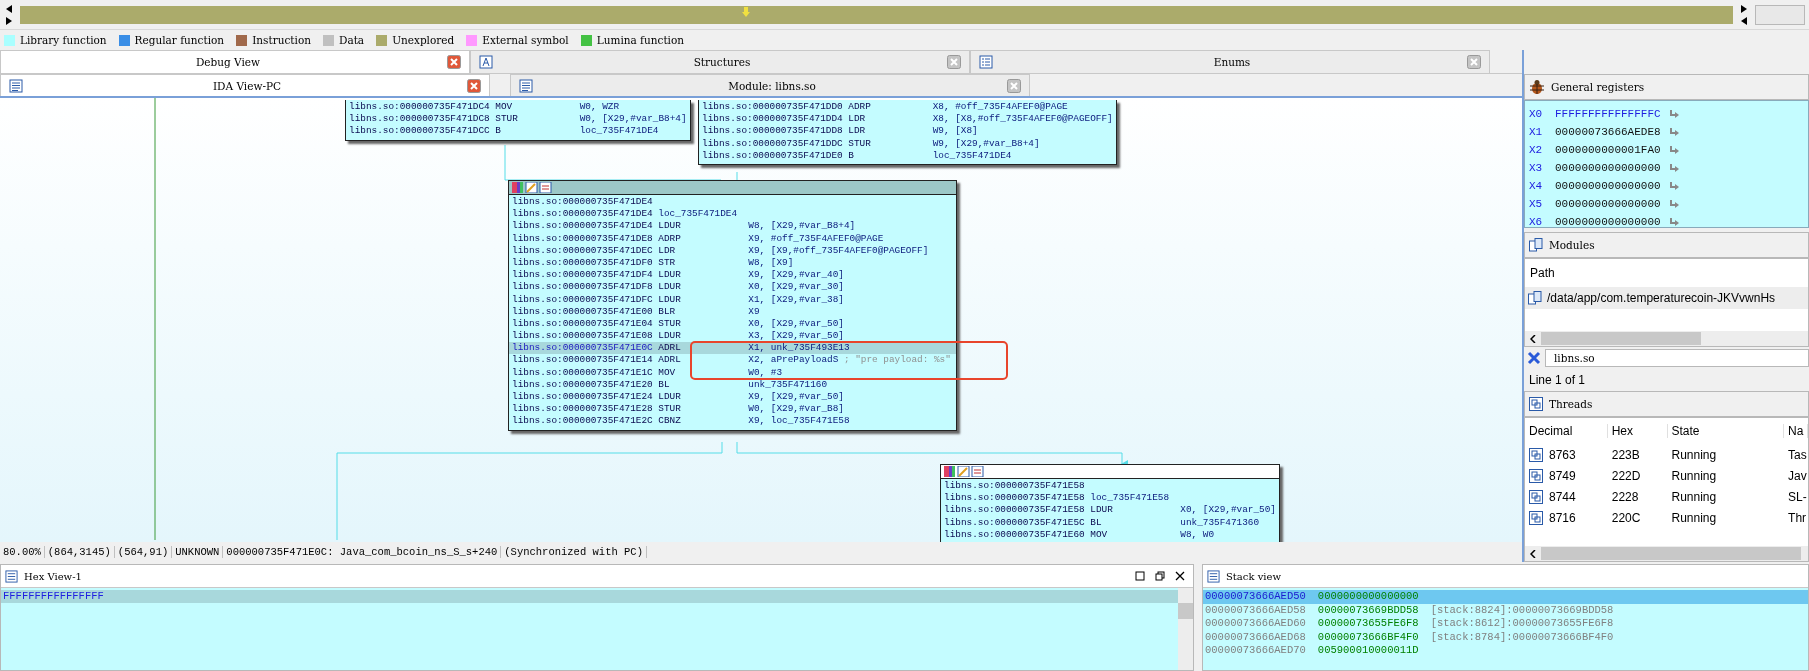  I want to click on register-value: 0000000000000000, so click(1608, 168).